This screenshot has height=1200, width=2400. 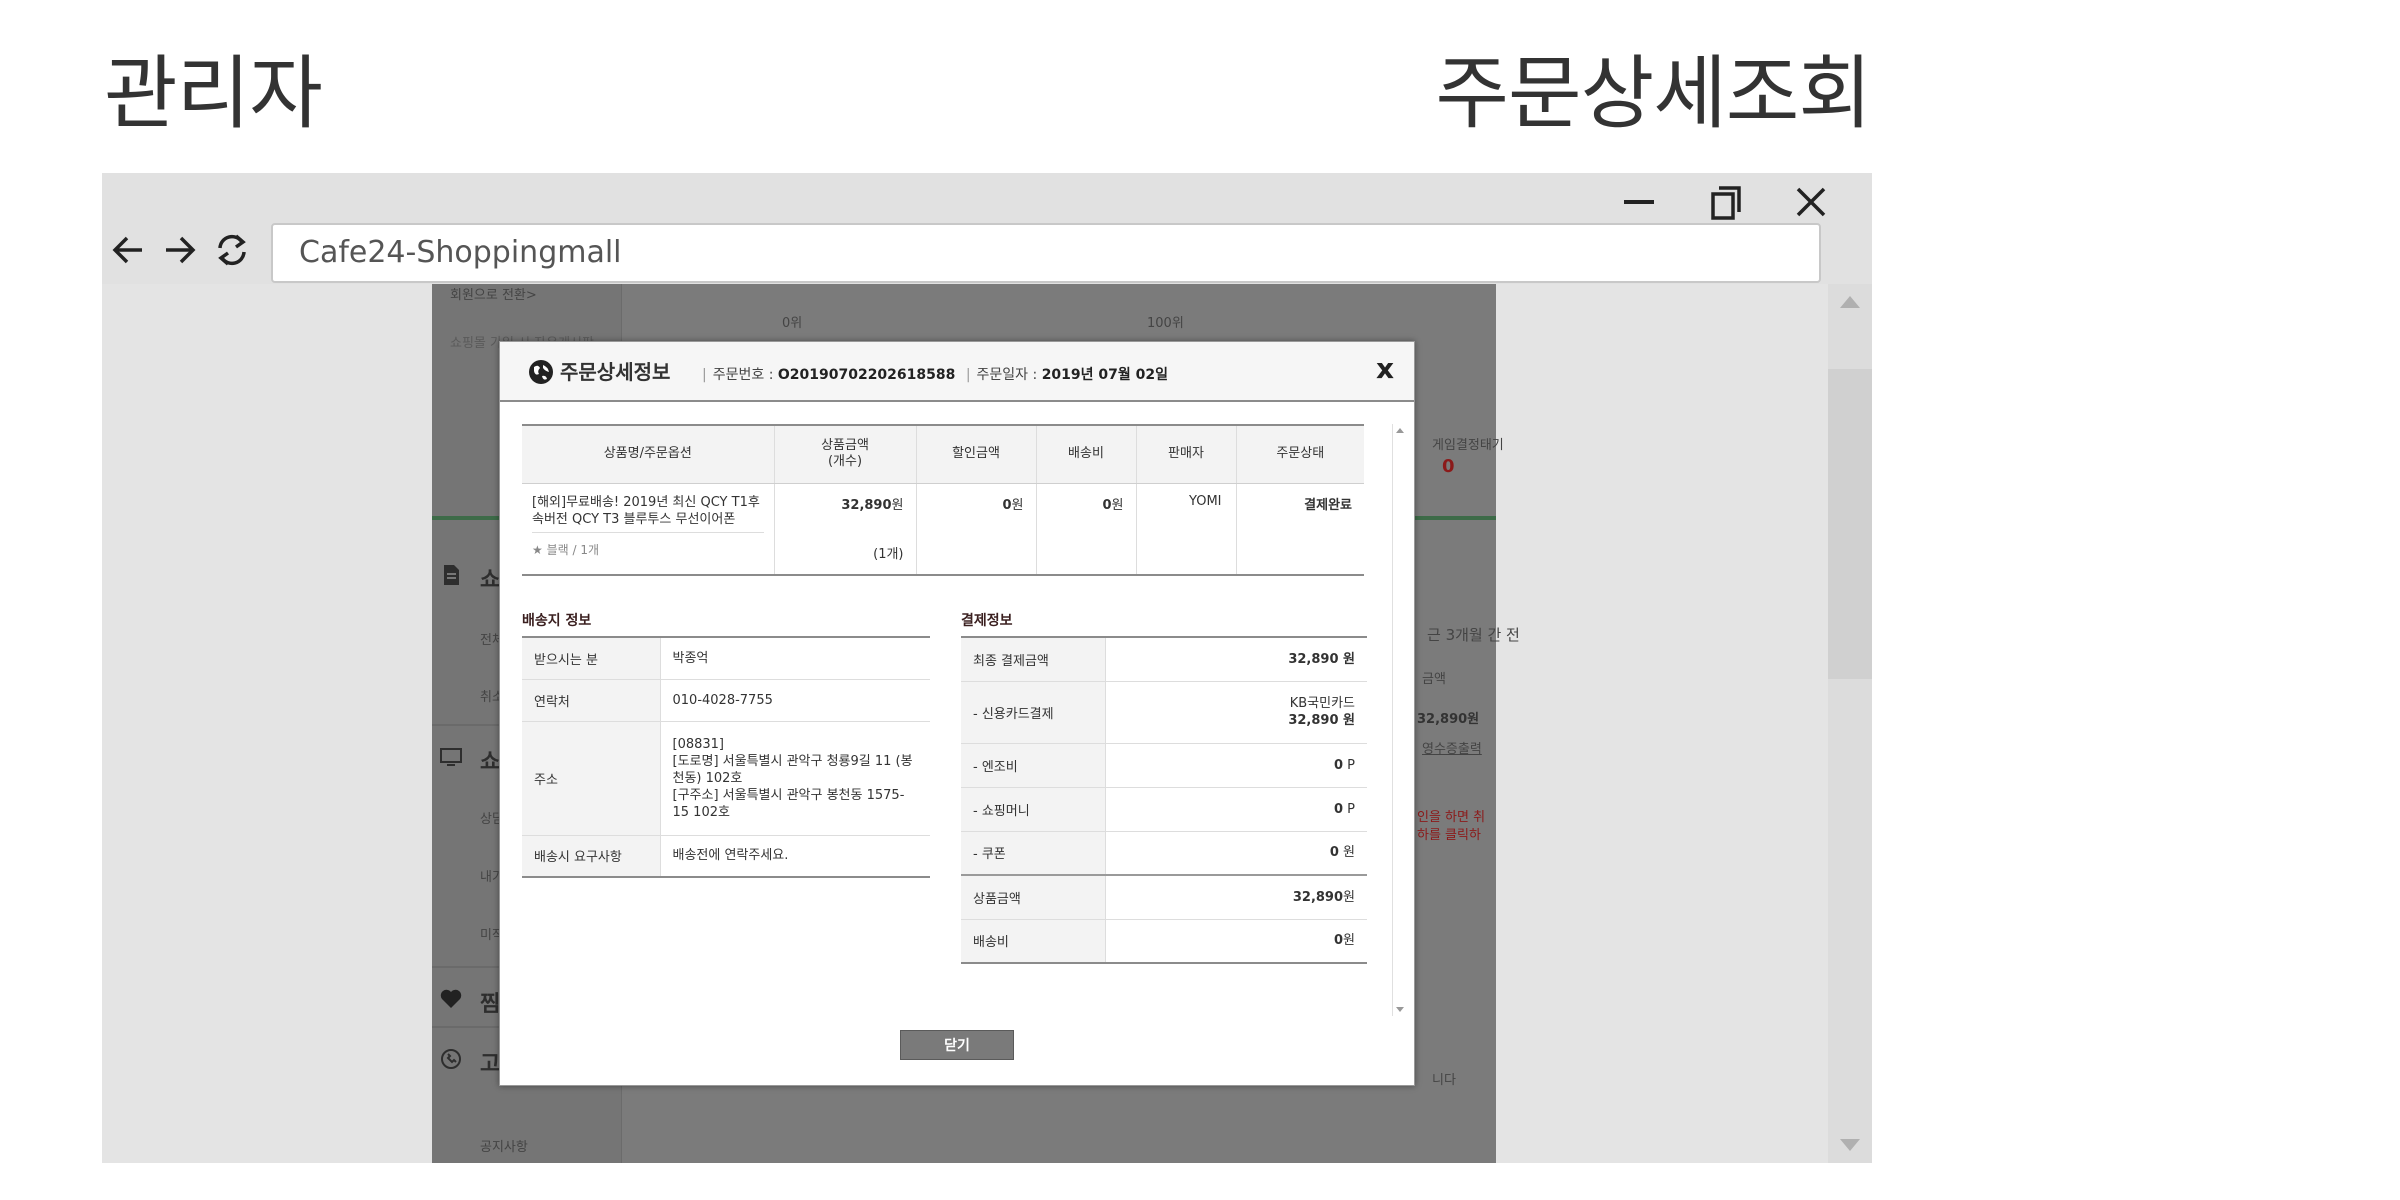 I want to click on modal-title: 주문상세정보, so click(x=615, y=372).